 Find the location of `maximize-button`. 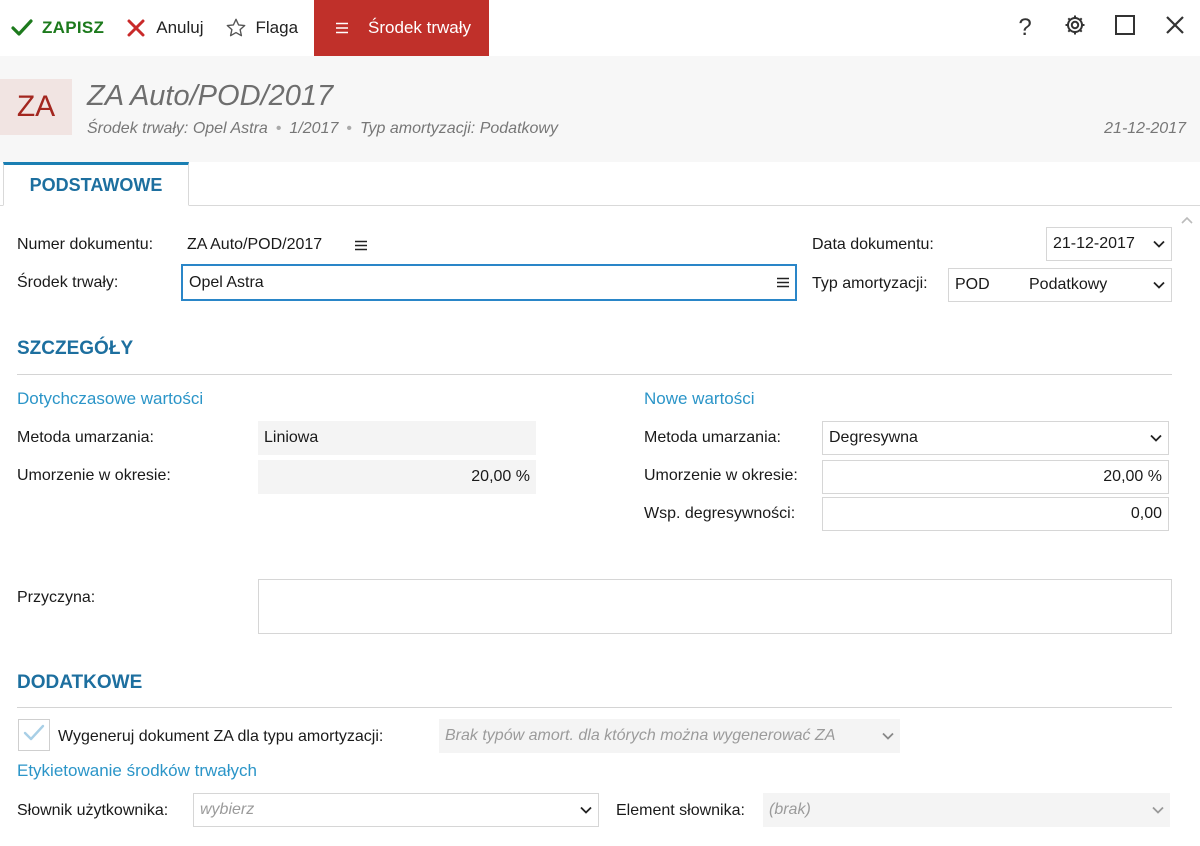

maximize-button is located at coordinates (1125, 28).